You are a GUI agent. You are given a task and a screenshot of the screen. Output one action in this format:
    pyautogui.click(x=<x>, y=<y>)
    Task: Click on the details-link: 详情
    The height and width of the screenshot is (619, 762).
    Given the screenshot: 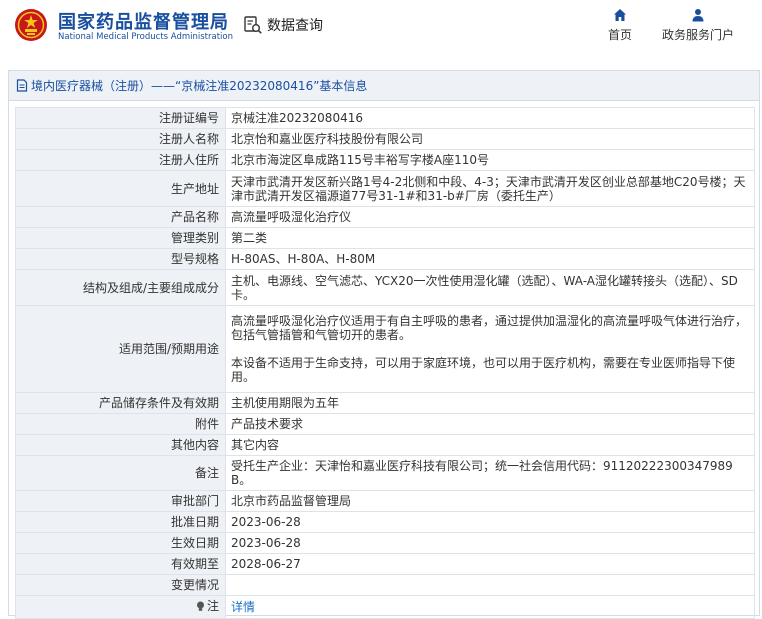 What is the action you would take?
    pyautogui.click(x=243, y=607)
    